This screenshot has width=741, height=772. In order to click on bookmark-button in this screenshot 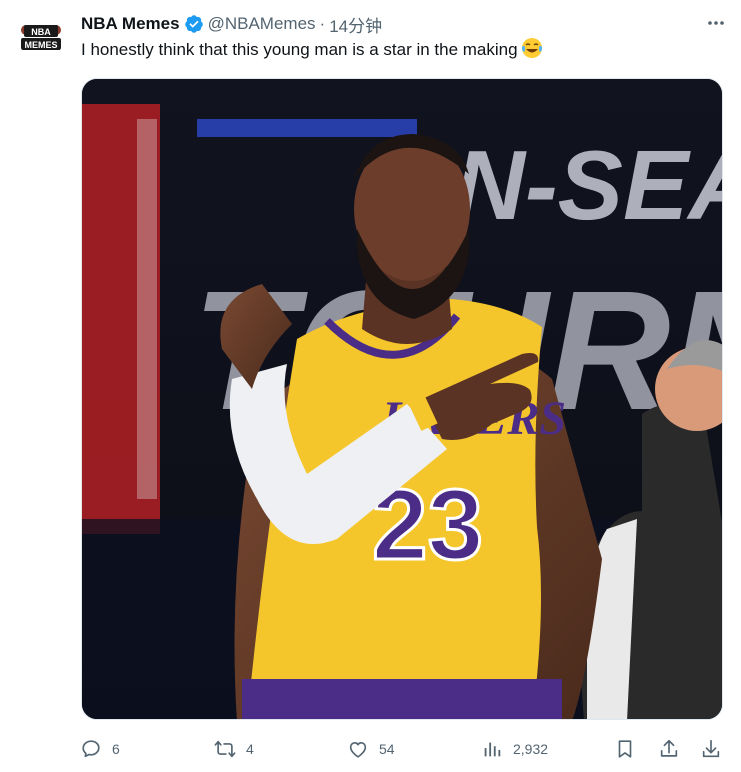, I will do `click(625, 749)`.